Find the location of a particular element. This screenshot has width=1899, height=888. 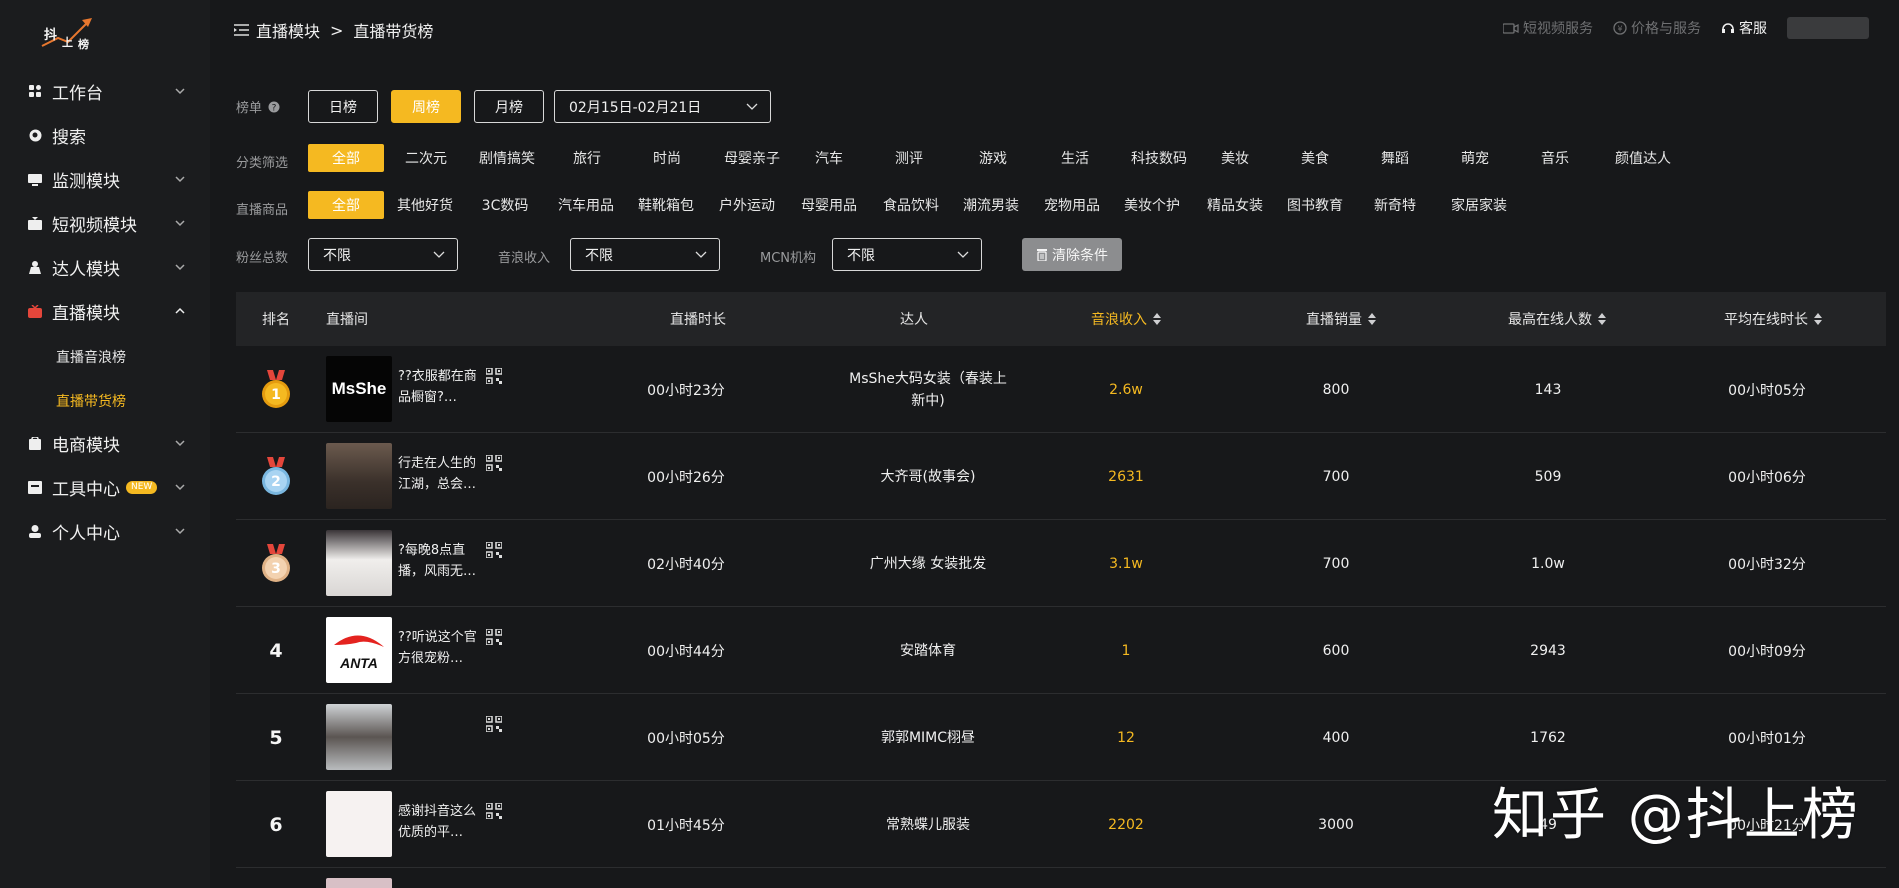

sidebar-item-short-video: 短视频模块 is located at coordinates (105, 223).